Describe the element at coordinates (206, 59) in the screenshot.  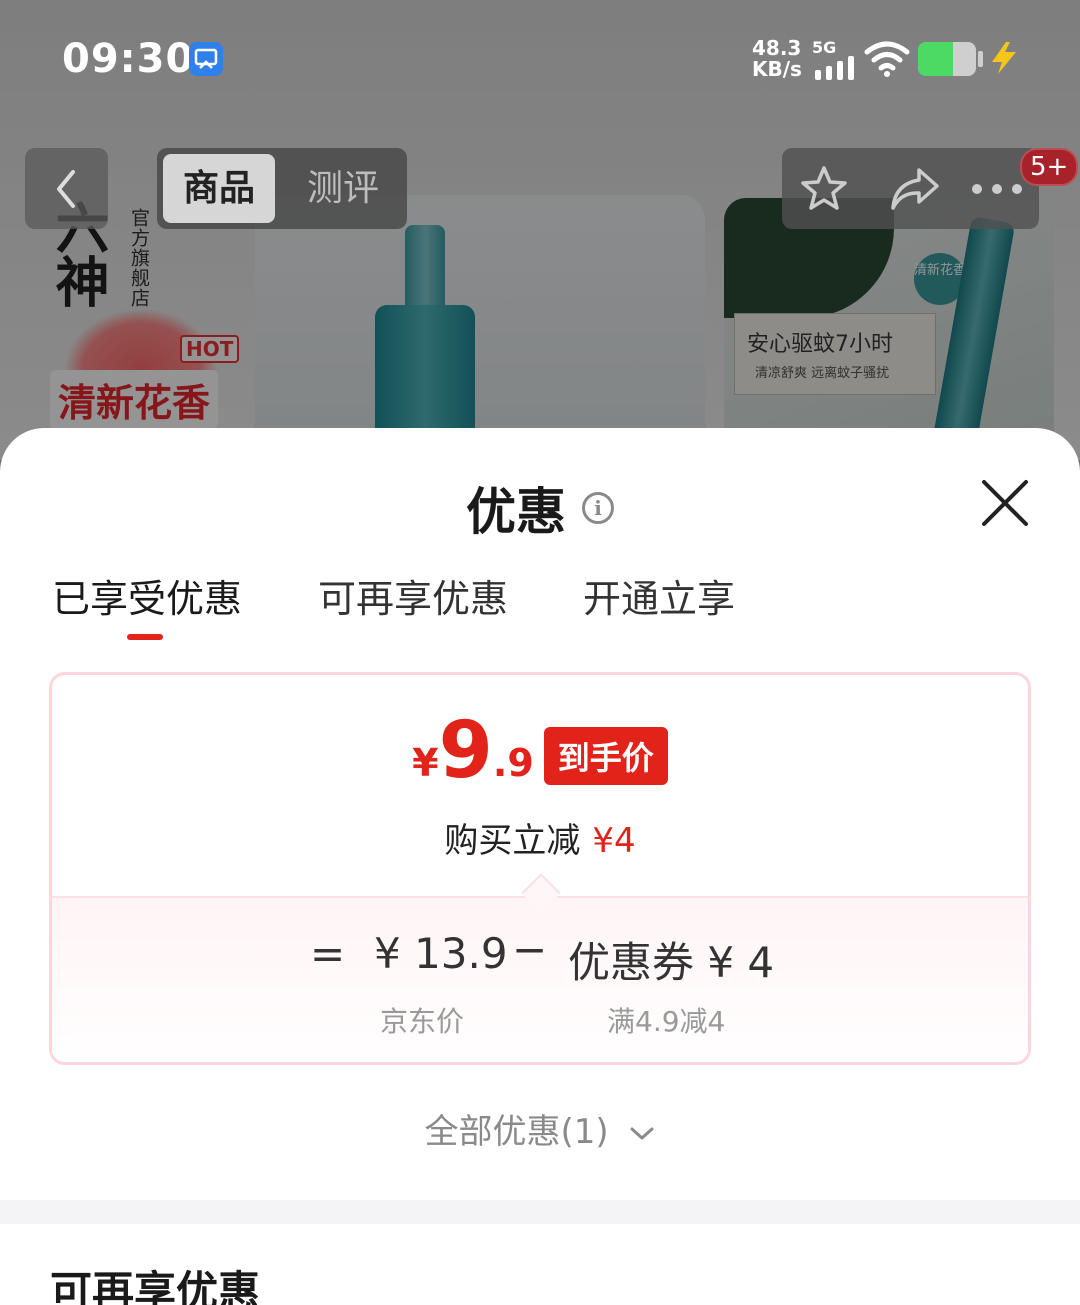
I see `screen-cast-icon` at that location.